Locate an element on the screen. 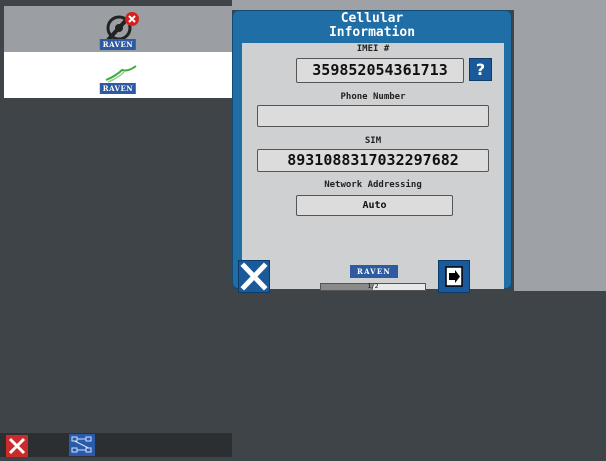  phone-number-label: Phone Number is located at coordinates (373, 97).